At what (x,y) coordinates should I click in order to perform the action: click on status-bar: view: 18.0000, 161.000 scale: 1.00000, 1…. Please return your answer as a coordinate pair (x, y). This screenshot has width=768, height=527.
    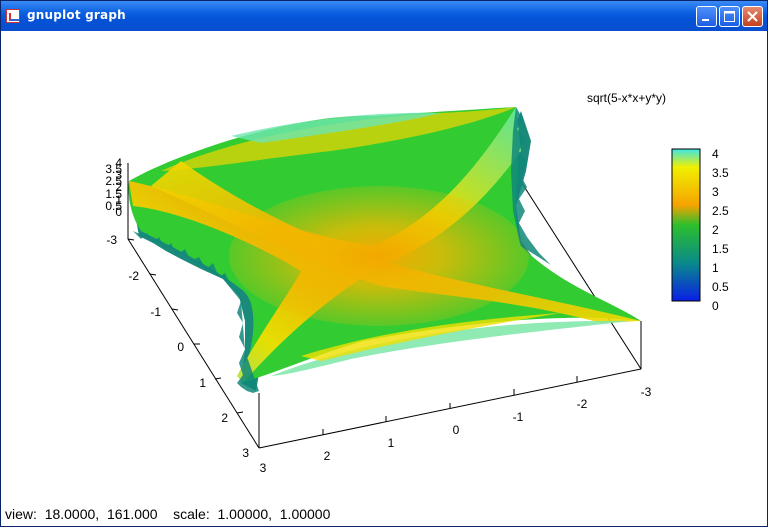
    Looking at the image, I should click on (167, 514).